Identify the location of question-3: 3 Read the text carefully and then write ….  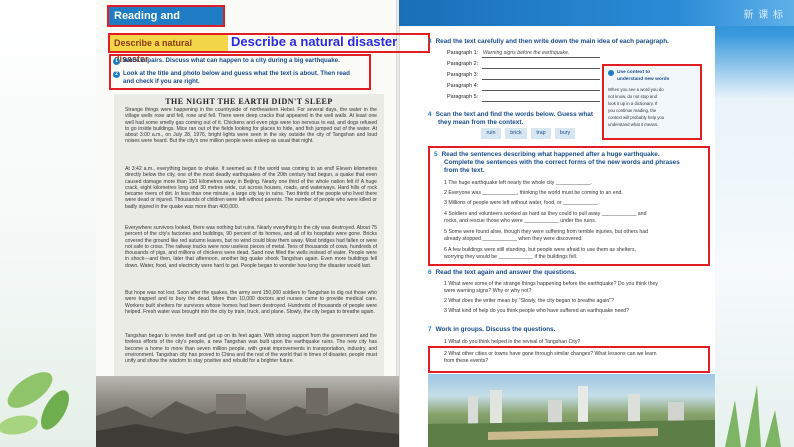
(548, 41).